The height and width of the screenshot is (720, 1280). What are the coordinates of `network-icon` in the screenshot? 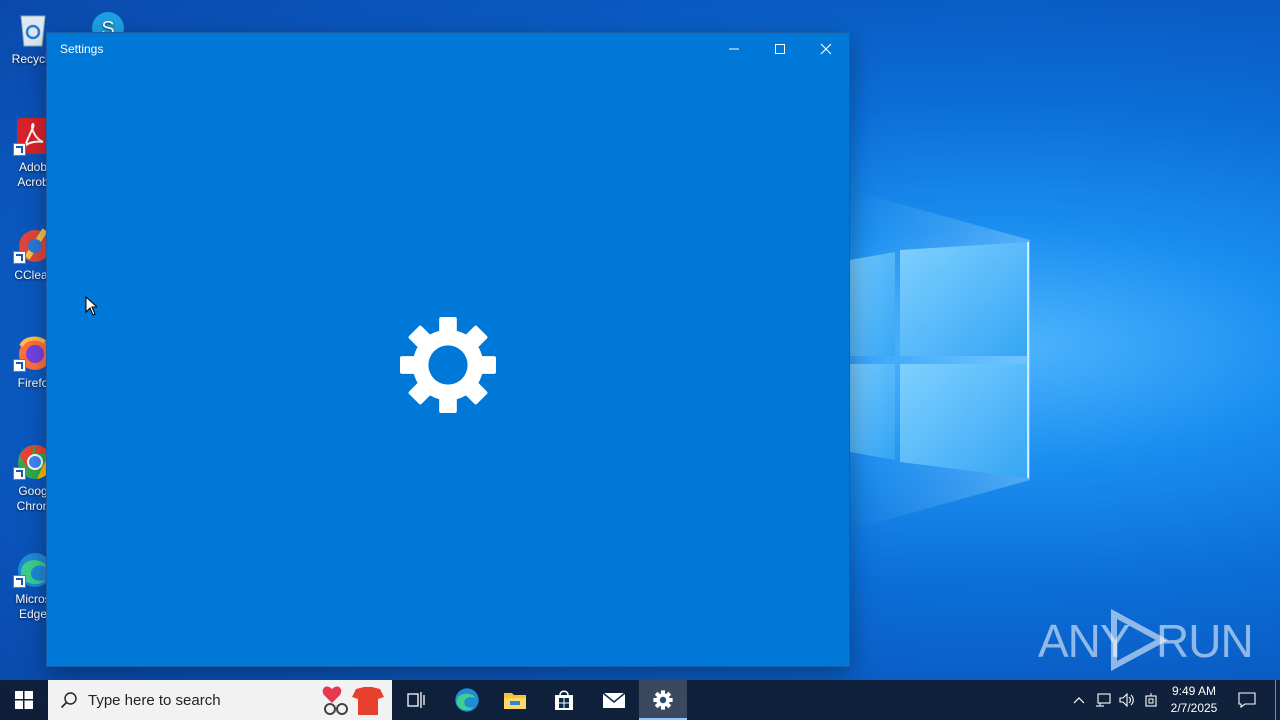 It's located at (1103, 700).